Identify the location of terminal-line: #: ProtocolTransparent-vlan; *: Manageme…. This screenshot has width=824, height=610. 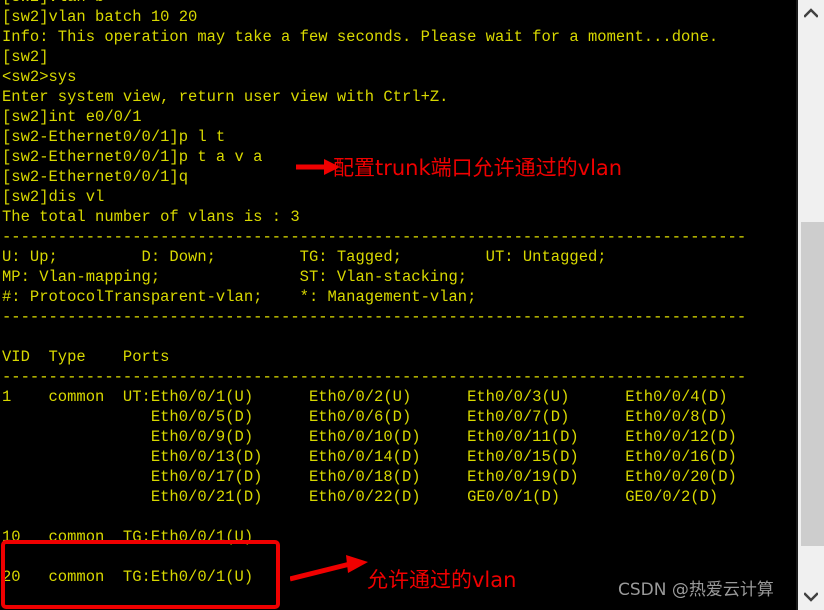
(239, 297).